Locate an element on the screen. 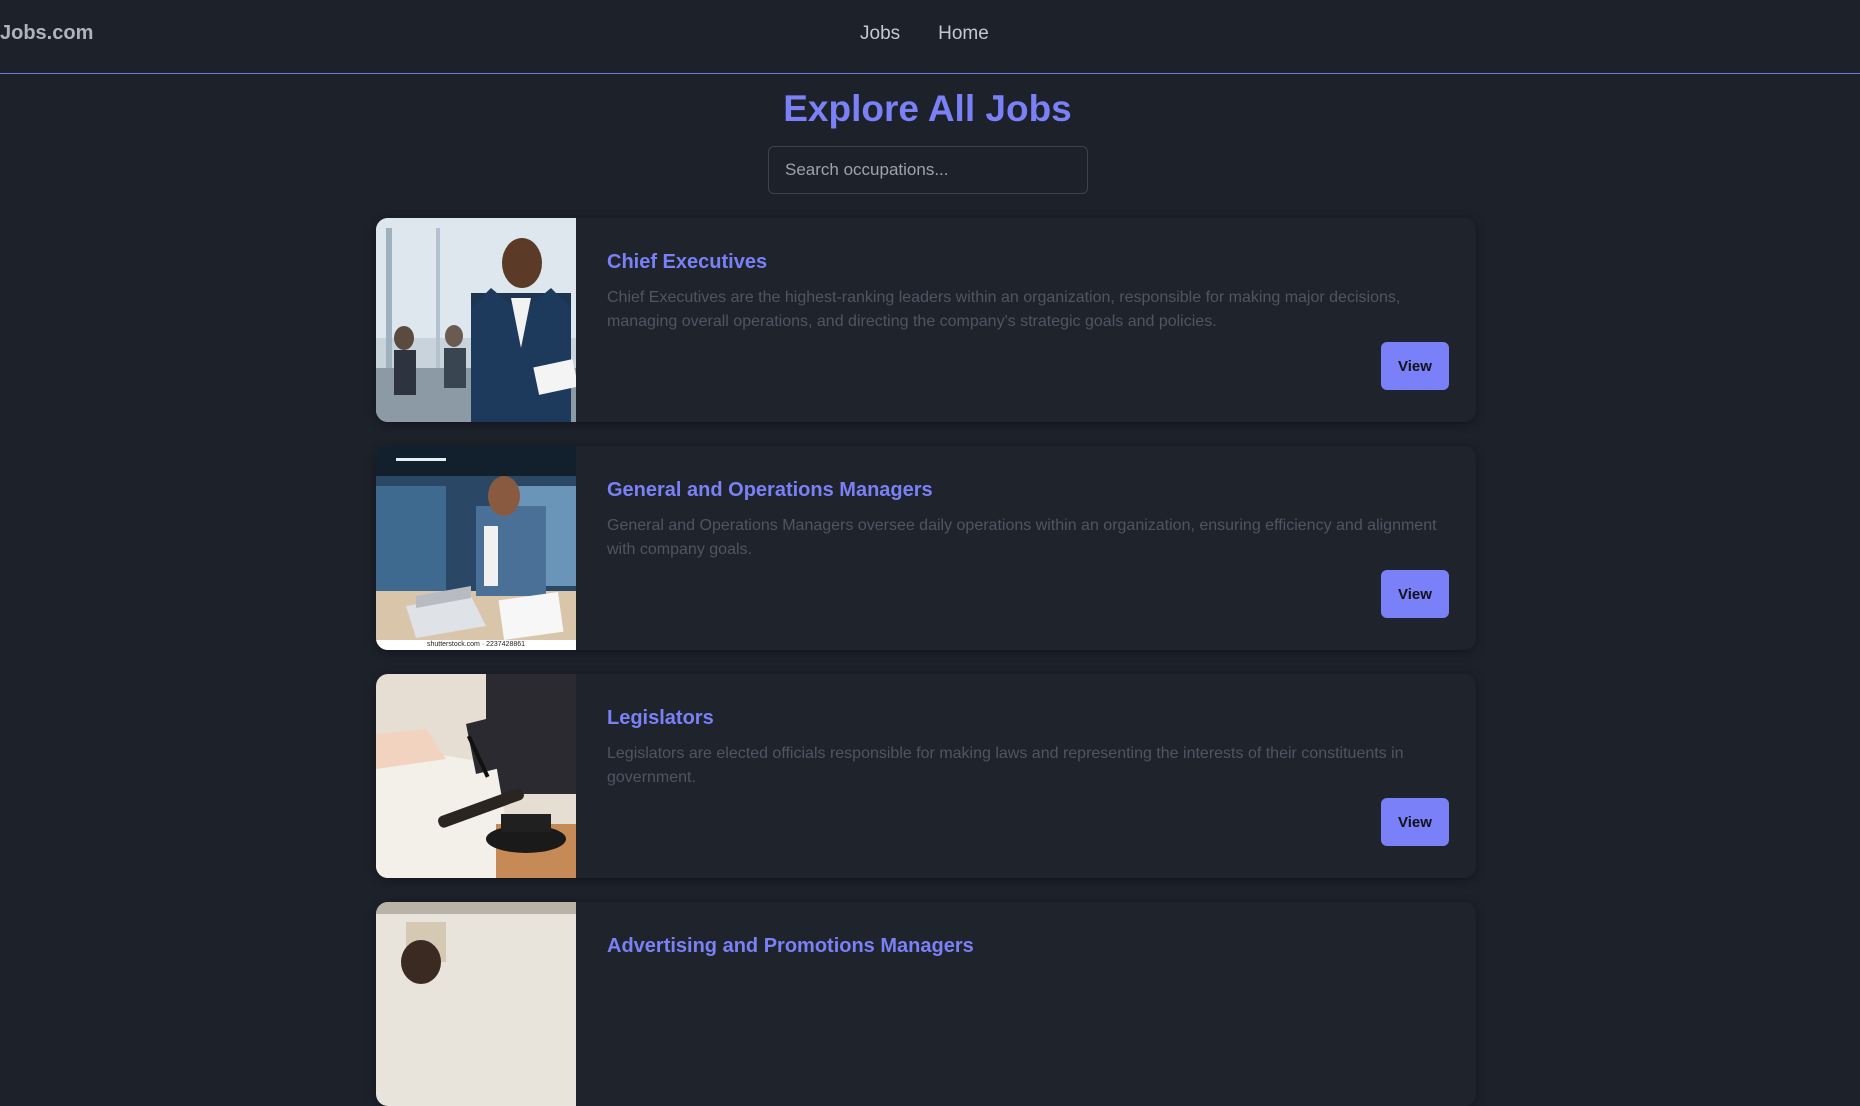 The height and width of the screenshot is (1106, 1860). job-card-advertising-promotions-managers: Advertising and Promotions Managers is located at coordinates (926, 1004).